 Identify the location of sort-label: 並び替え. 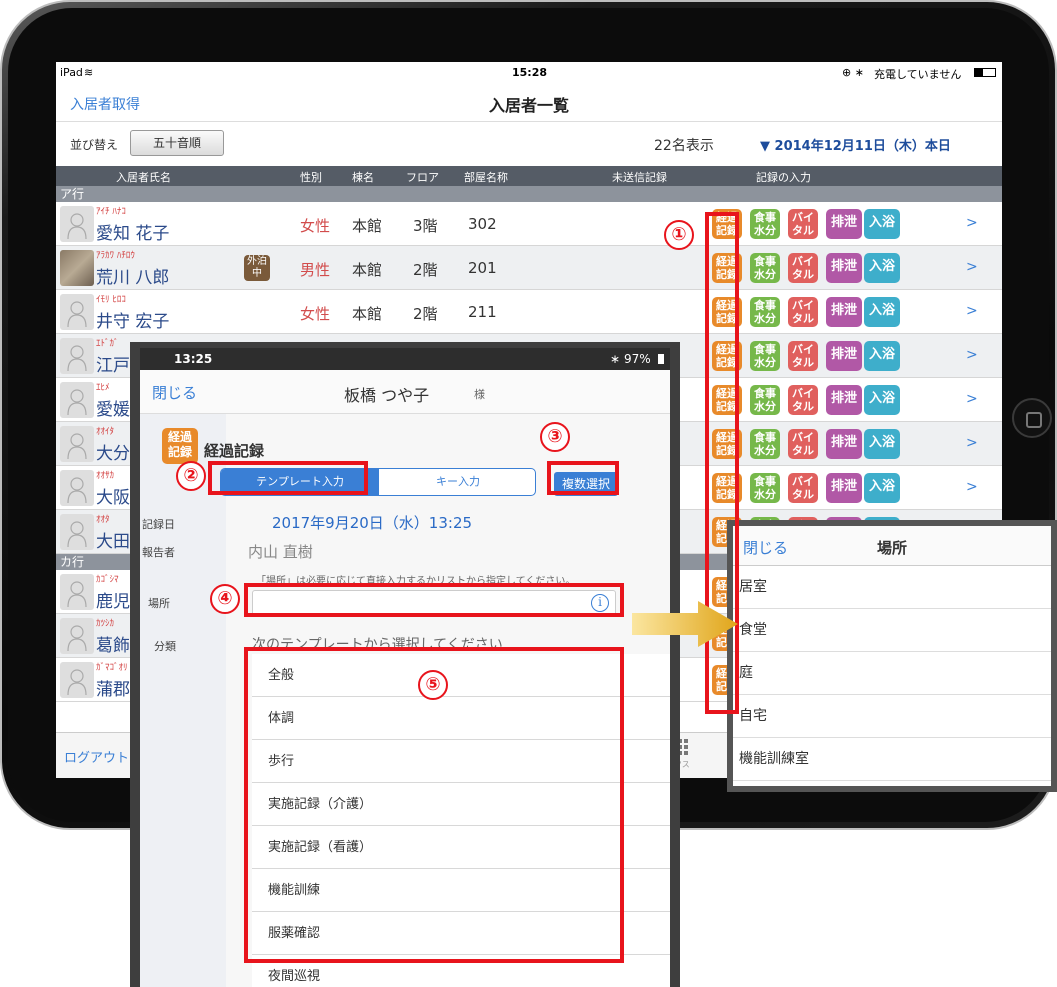
(94, 145).